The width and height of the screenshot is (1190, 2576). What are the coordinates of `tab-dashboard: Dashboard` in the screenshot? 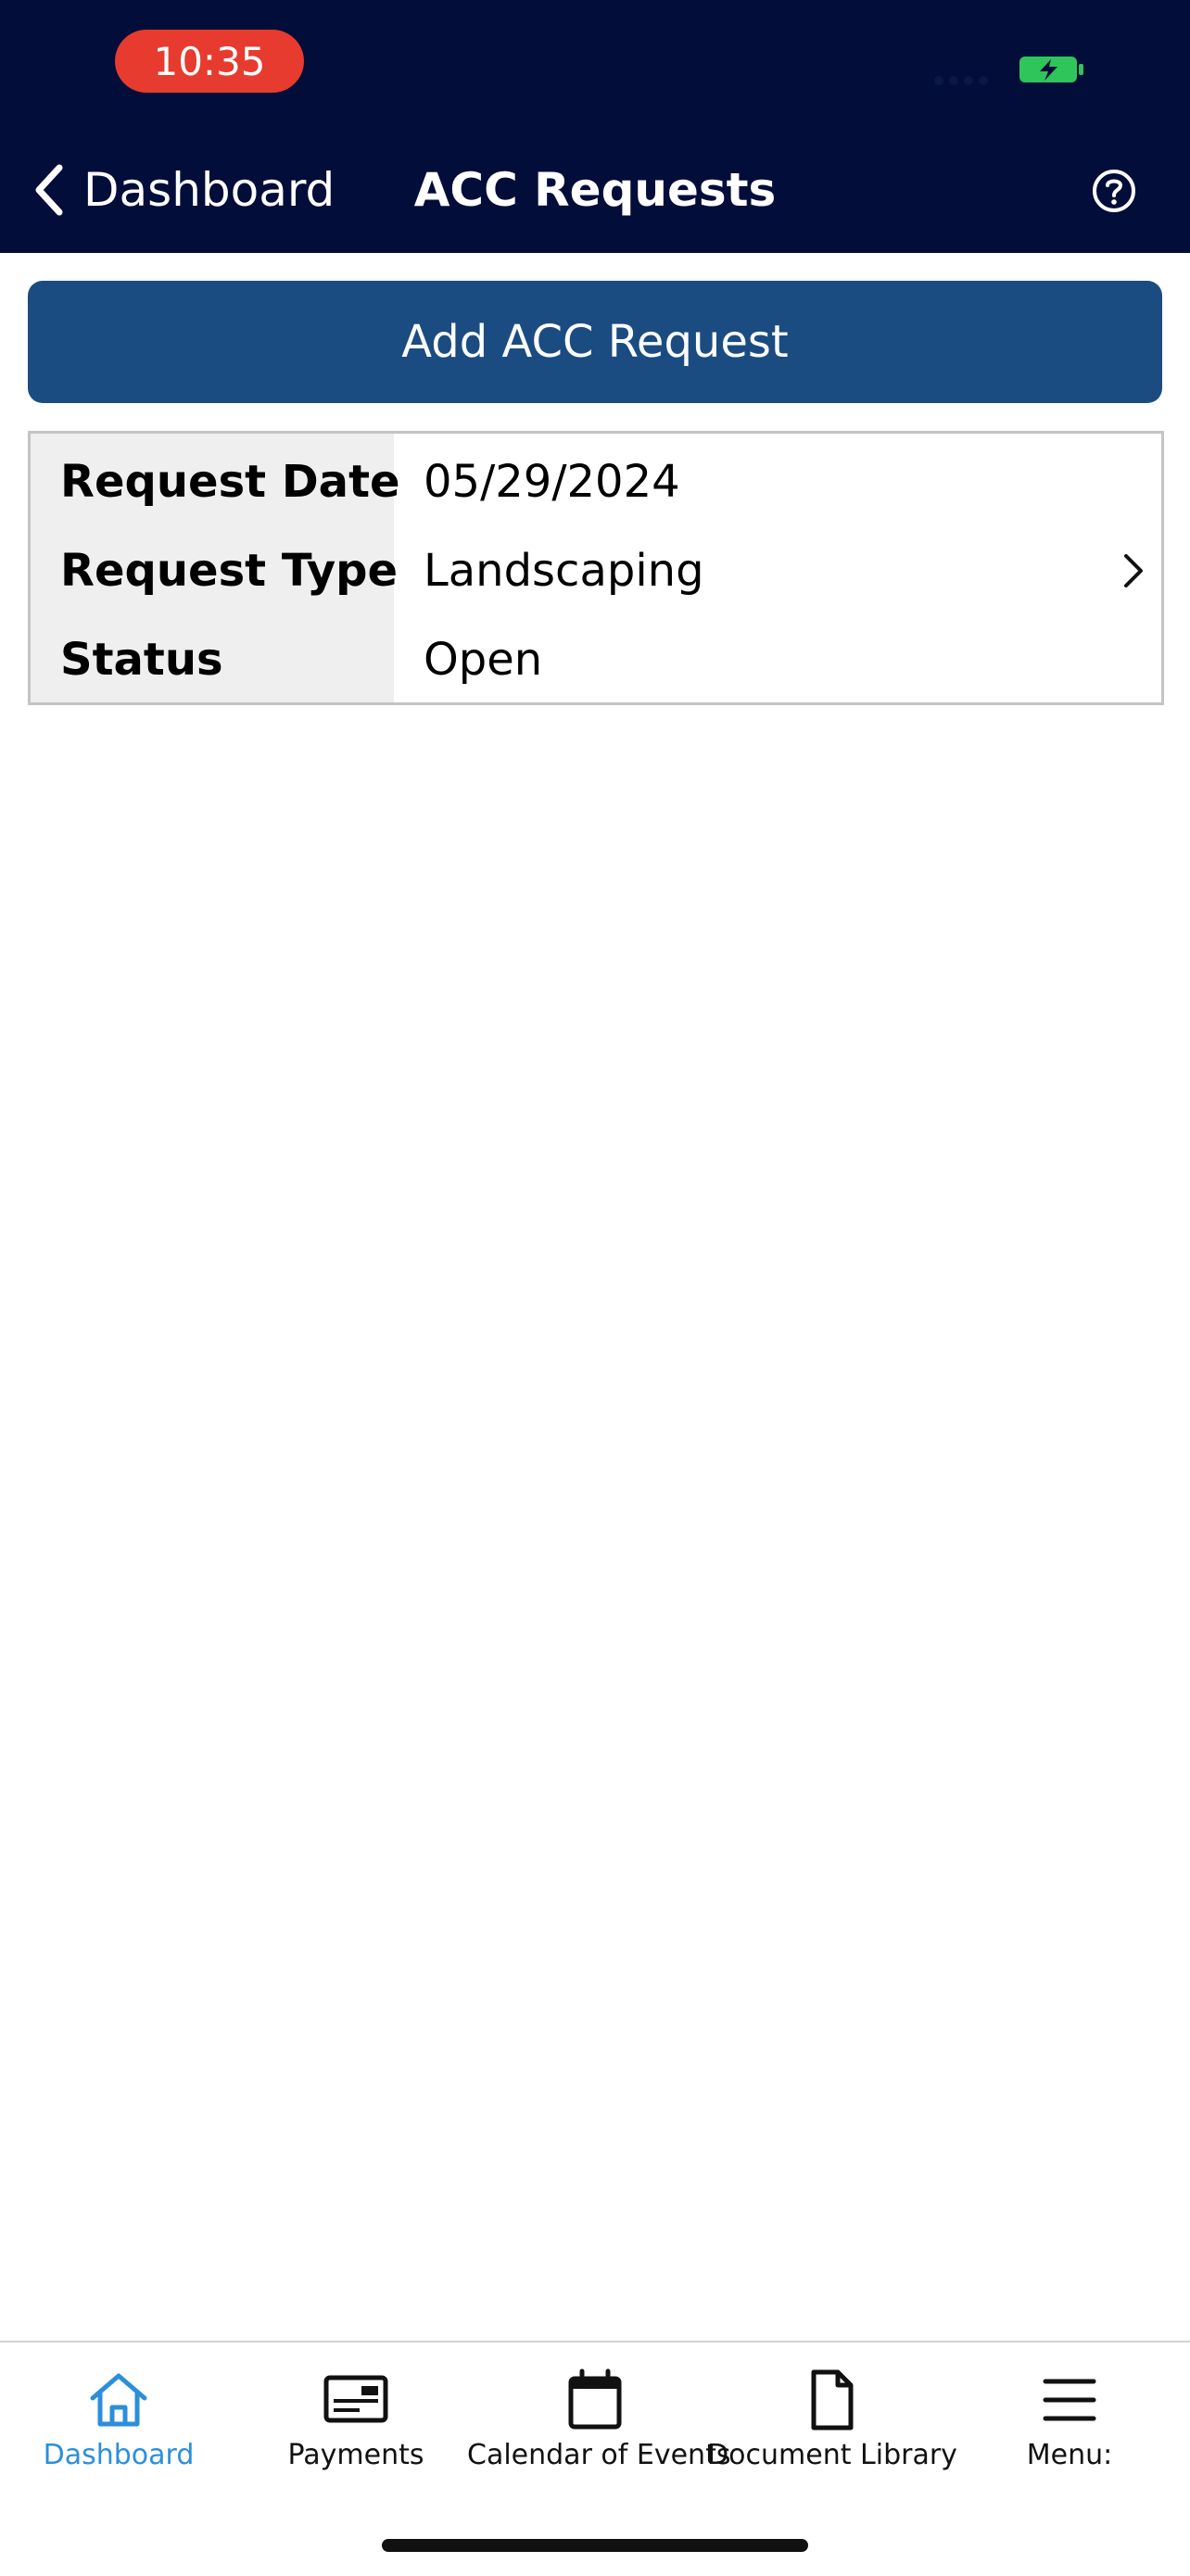 It's located at (118, 2421).